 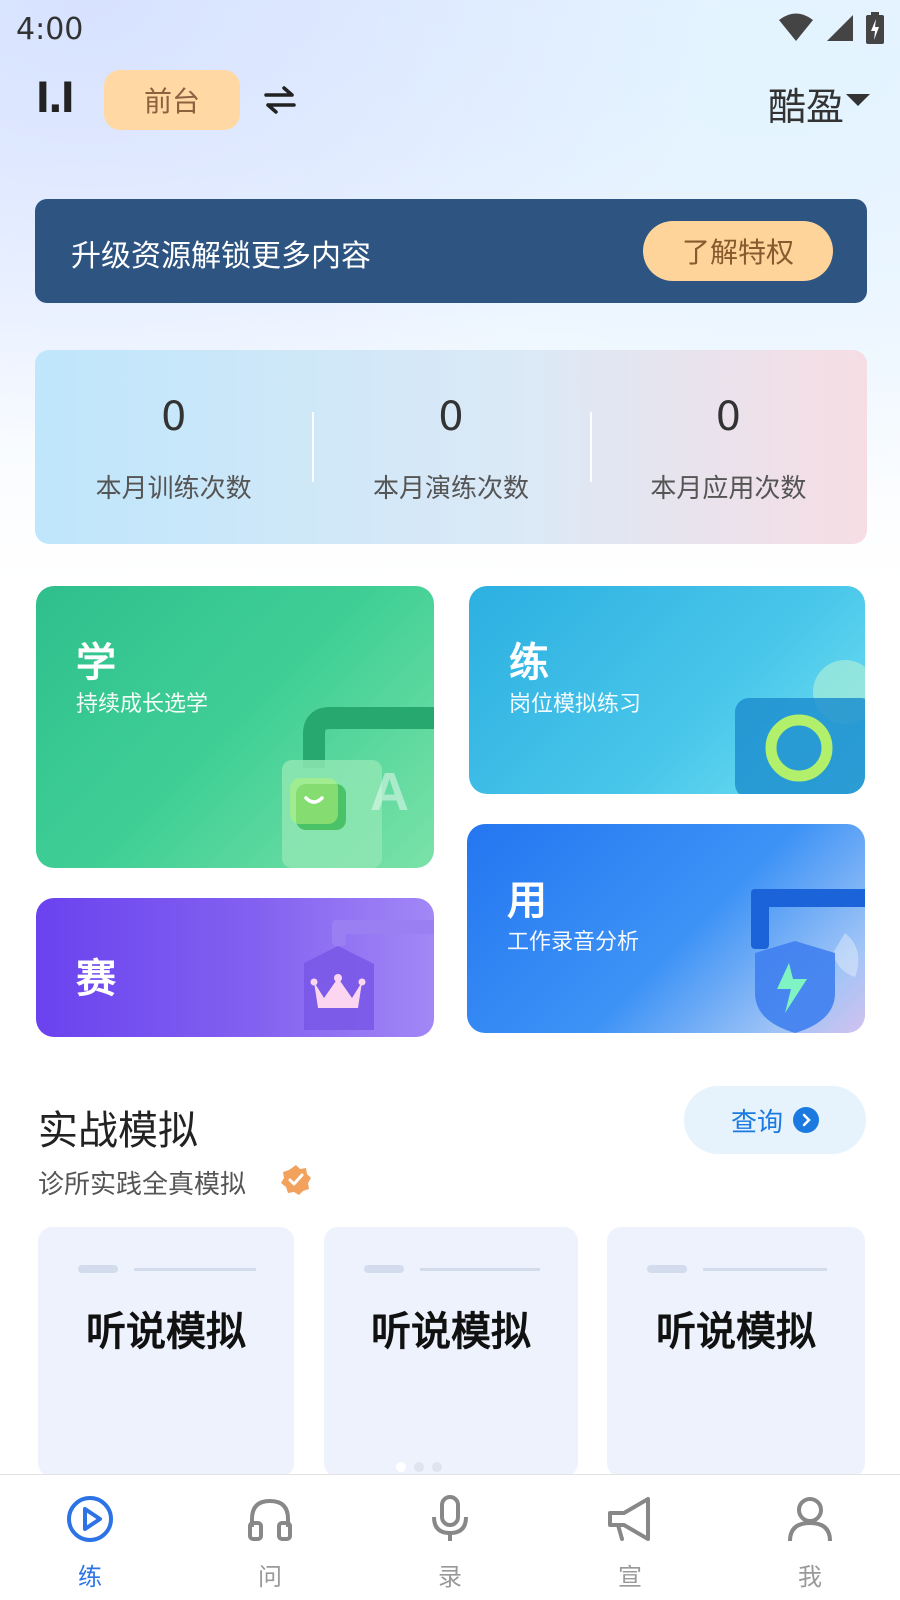 What do you see at coordinates (450, 102) in the screenshot?
I see `header: l.l 前台 酷盈` at bounding box center [450, 102].